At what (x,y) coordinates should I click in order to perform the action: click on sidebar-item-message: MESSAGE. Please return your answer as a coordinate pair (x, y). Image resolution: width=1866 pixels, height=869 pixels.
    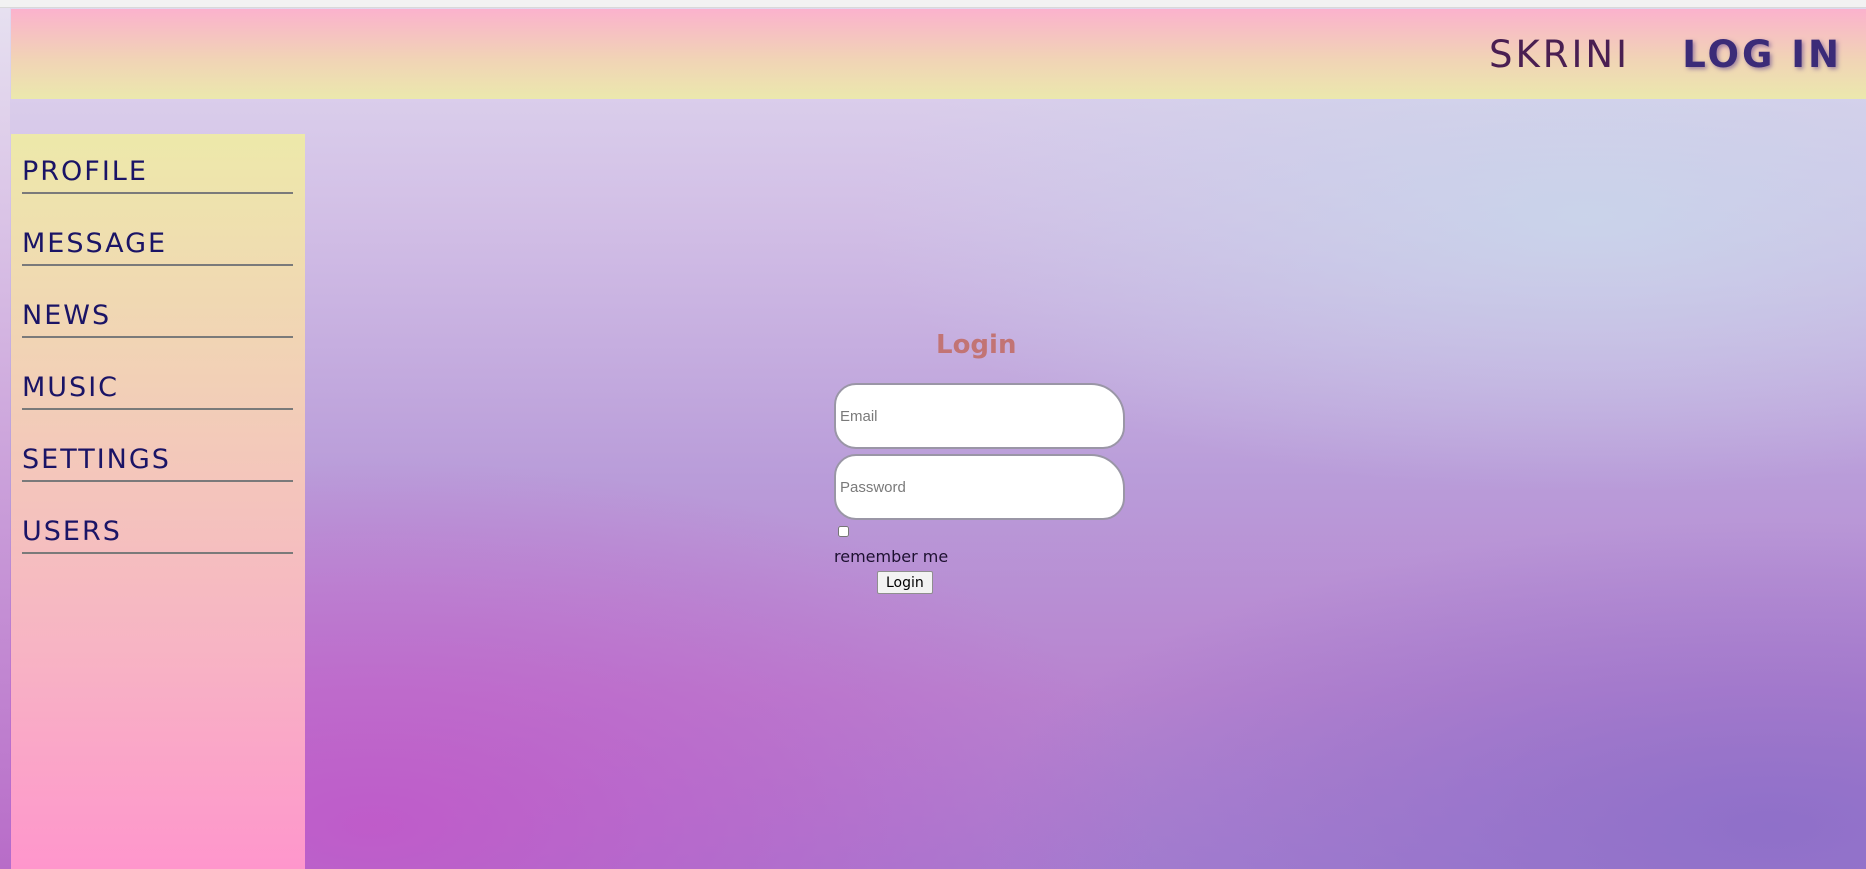
    Looking at the image, I should click on (157, 236).